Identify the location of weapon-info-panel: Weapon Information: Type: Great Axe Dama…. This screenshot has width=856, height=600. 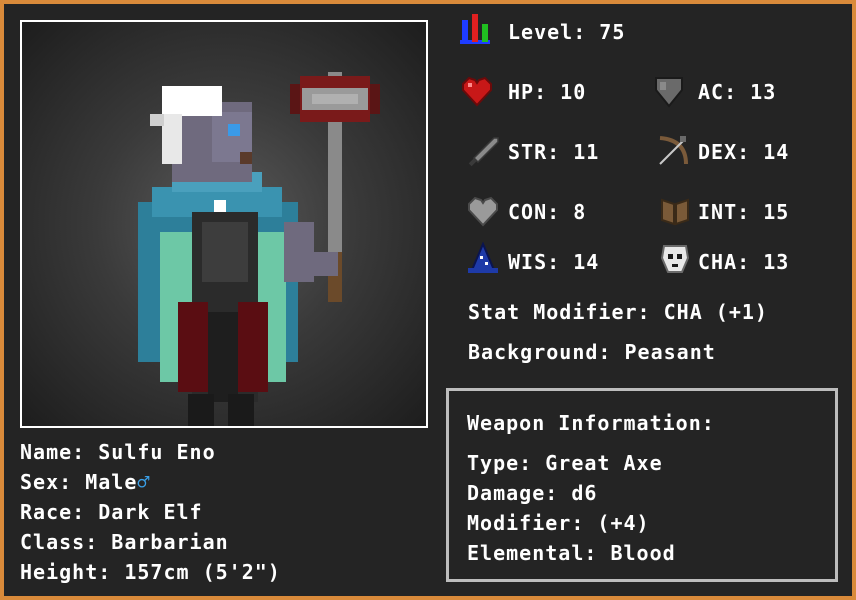
(642, 485).